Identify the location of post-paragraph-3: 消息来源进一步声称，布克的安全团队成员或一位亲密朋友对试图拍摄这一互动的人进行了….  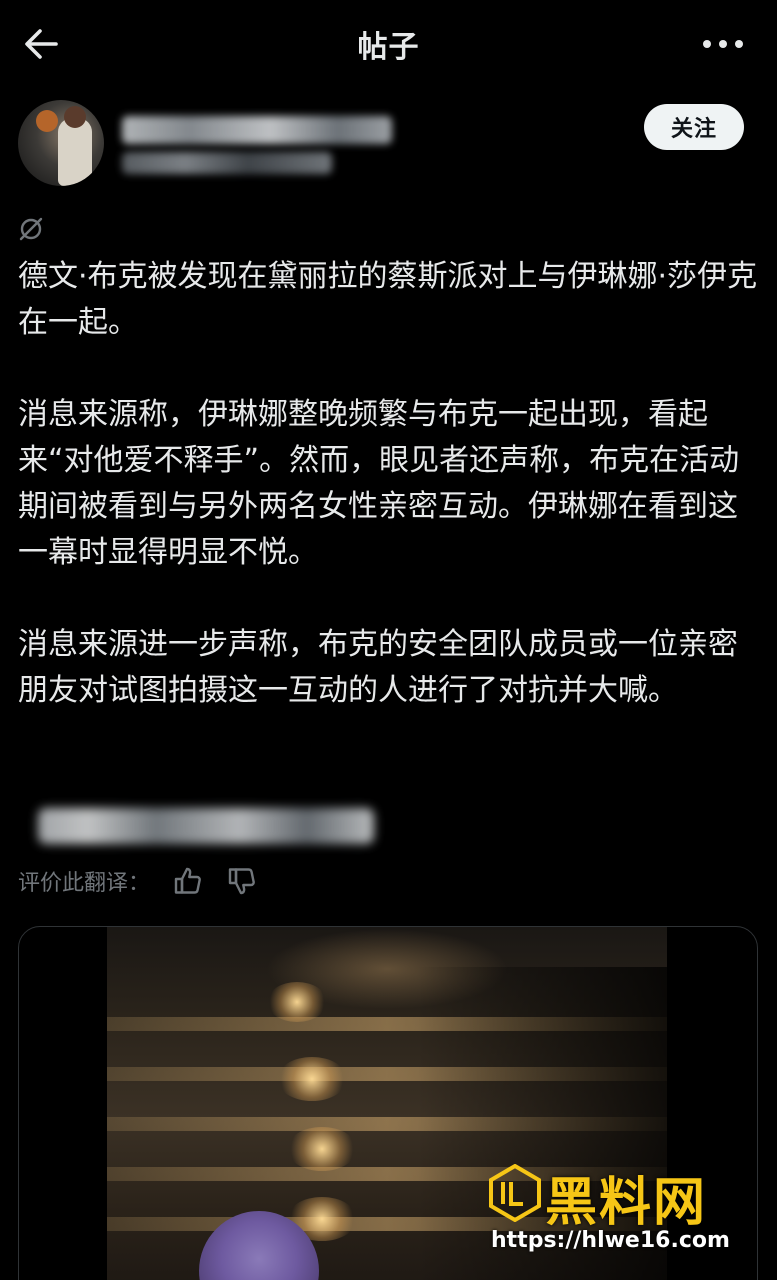
(378, 667).